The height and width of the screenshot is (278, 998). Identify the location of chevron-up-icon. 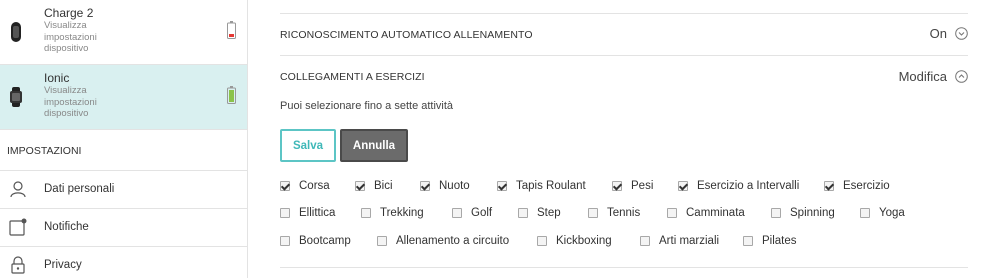
(961, 76).